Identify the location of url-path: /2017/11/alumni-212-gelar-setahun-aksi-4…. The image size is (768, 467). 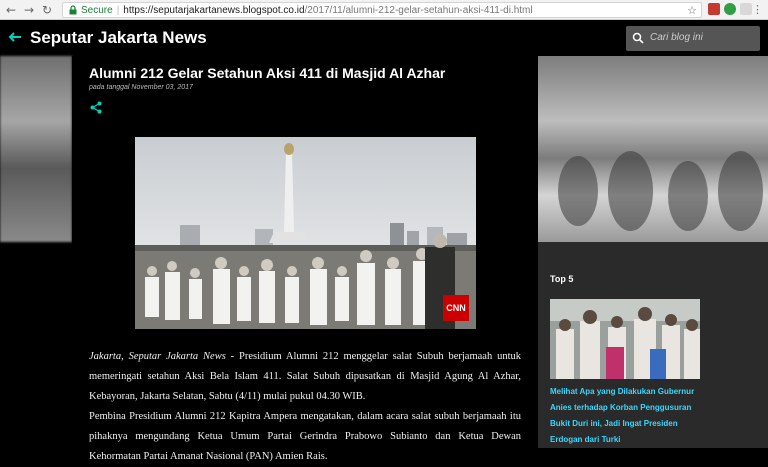
(418, 10).